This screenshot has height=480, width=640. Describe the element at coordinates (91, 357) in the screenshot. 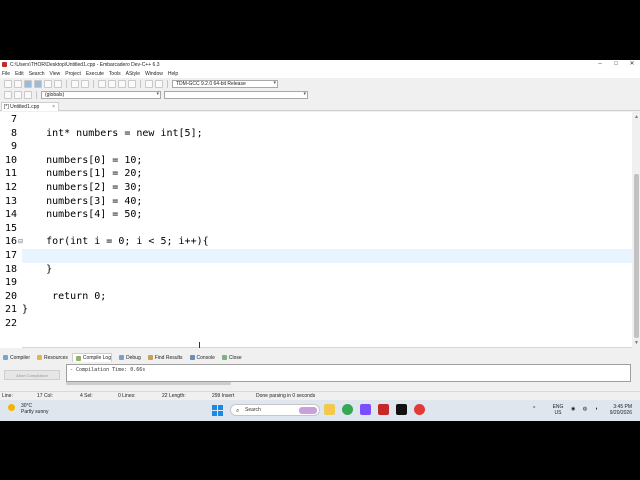

I see `tab-compile-log: Compile Log` at that location.